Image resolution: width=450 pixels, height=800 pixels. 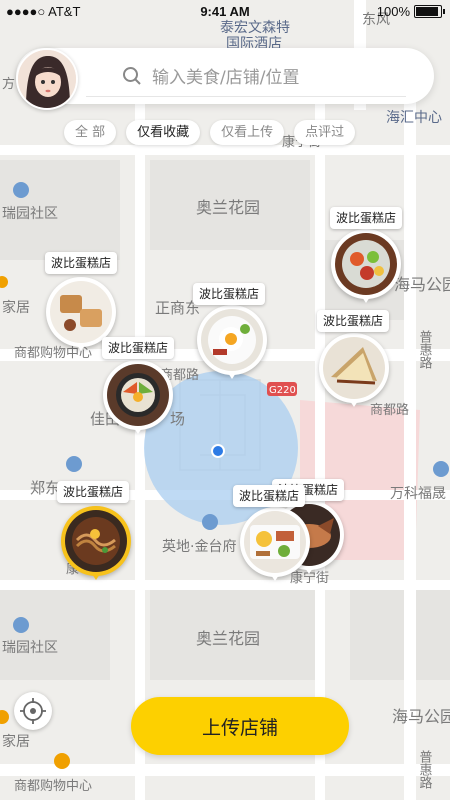 I want to click on crosshair-icon, so click(x=33, y=711).